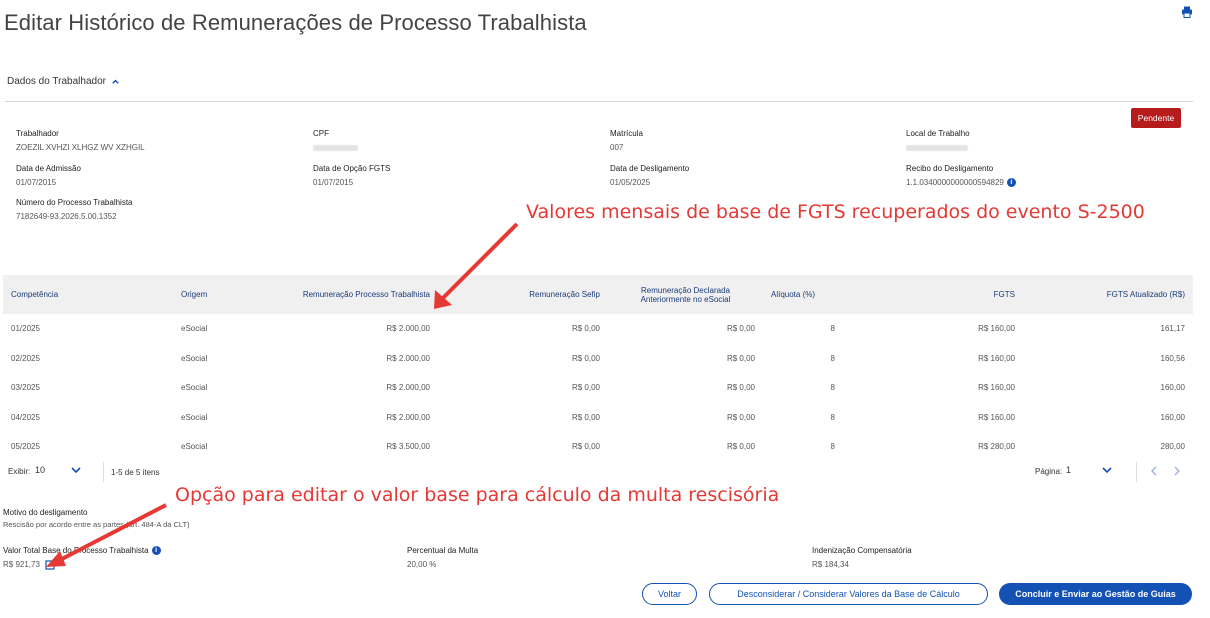 The width and height of the screenshot is (1210, 618). I want to click on field-value: ZOEZIL XVHZI XLHGZ WV XZHGIL, so click(80, 147).